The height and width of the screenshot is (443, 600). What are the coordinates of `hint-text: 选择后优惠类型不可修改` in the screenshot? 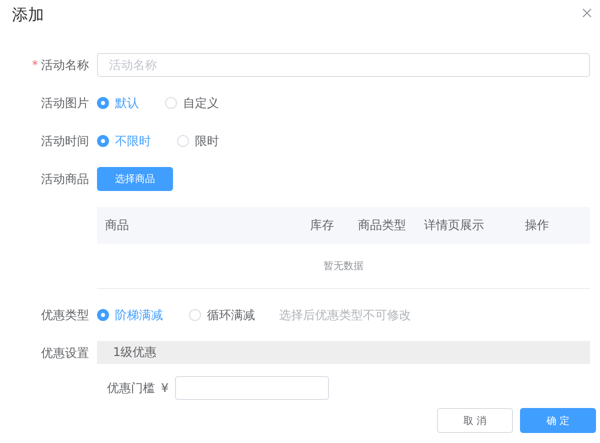 It's located at (345, 315).